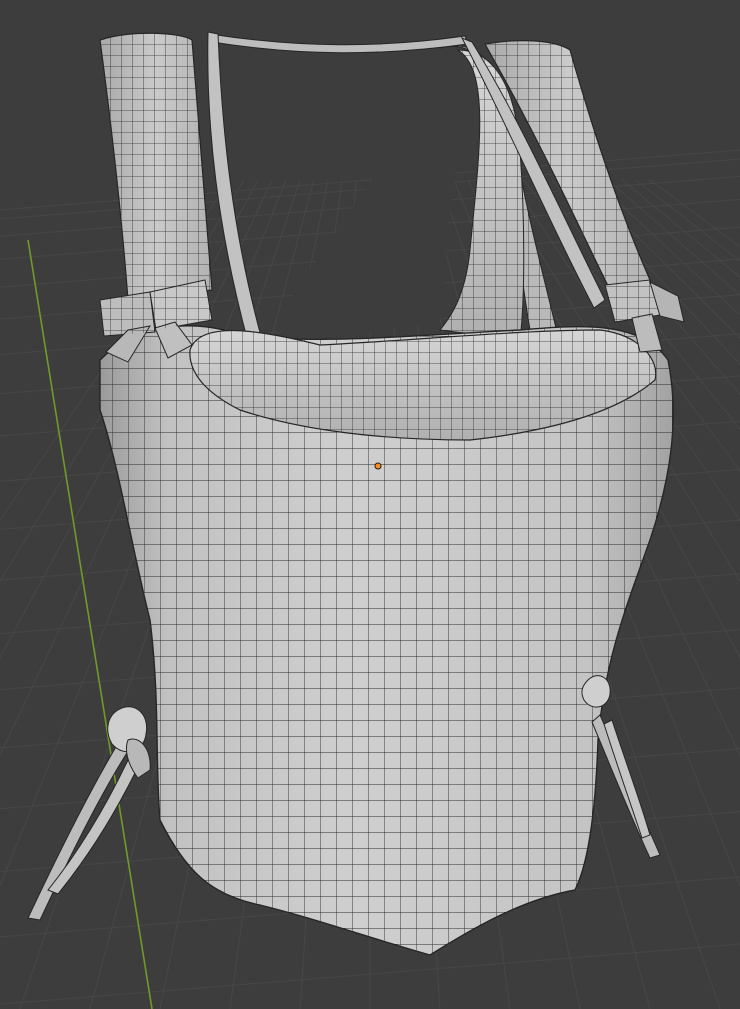  I want to click on top-thin-strap, so click(339, 43).